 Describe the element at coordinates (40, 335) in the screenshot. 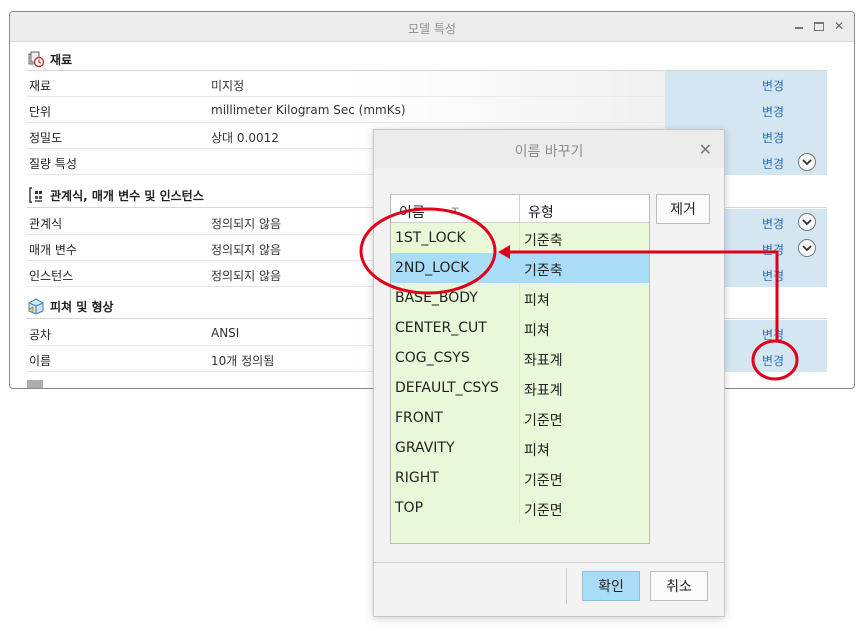

I see `row-label: 공차` at that location.